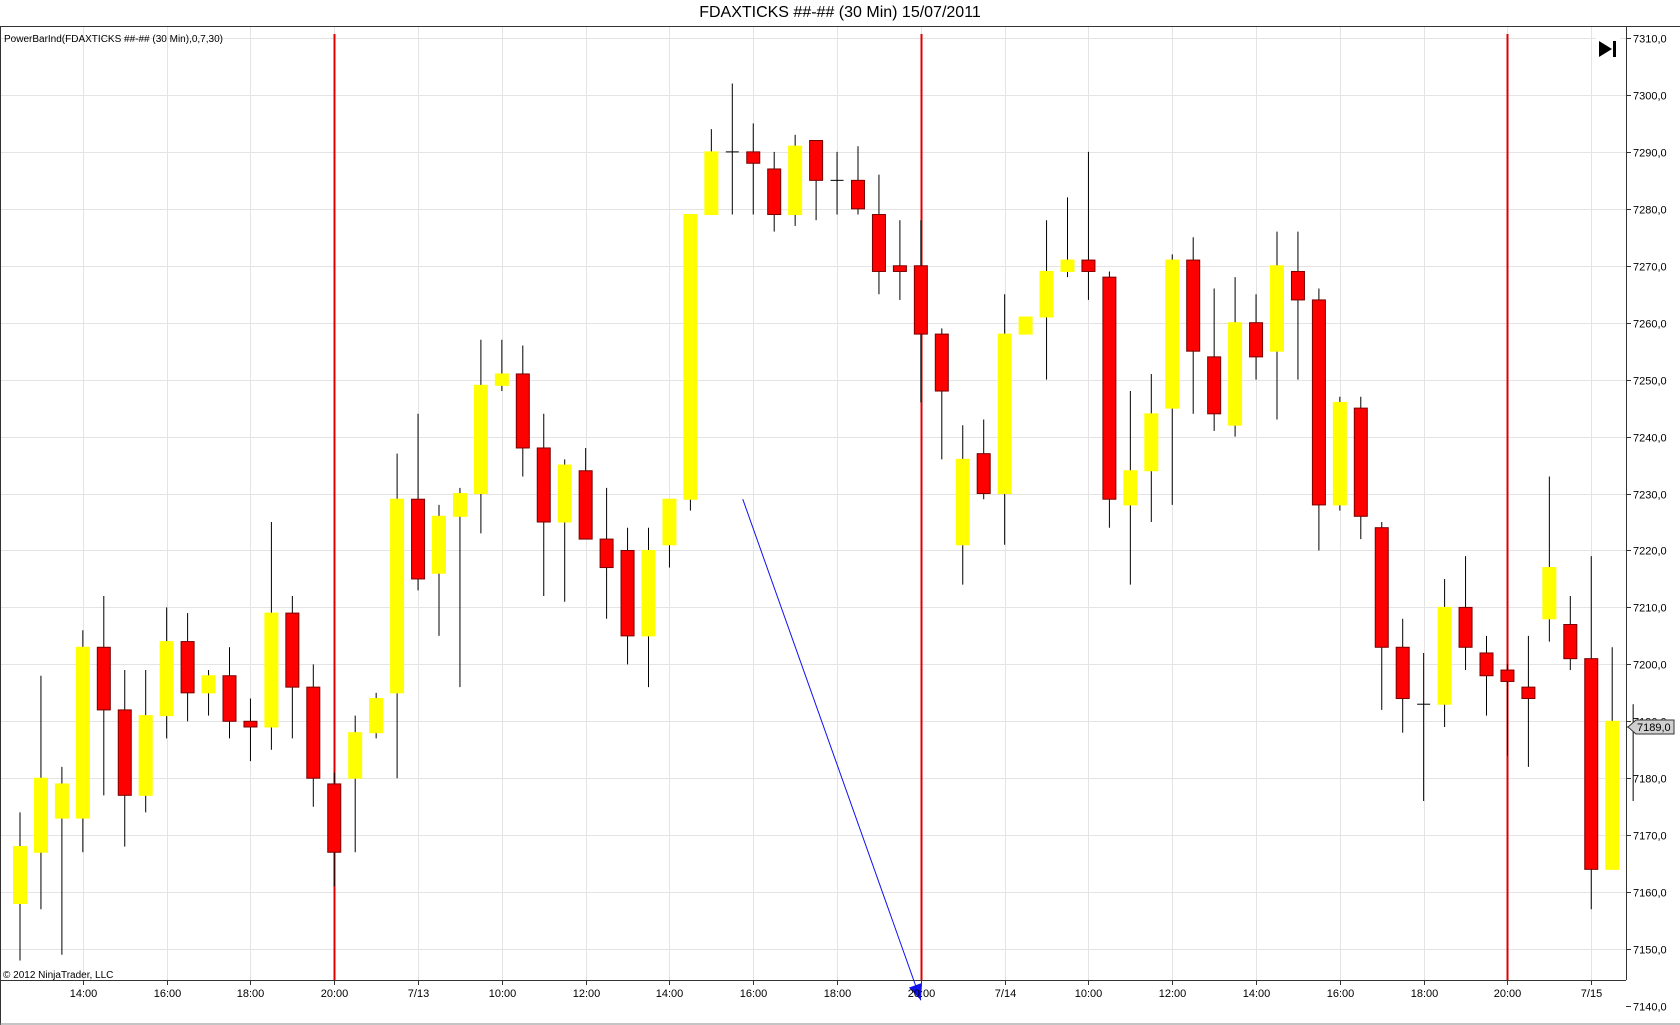 The width and height of the screenshot is (1680, 1025). Describe the element at coordinates (1591, 994) in the screenshot. I see `x-tick-label: 7/15` at that location.